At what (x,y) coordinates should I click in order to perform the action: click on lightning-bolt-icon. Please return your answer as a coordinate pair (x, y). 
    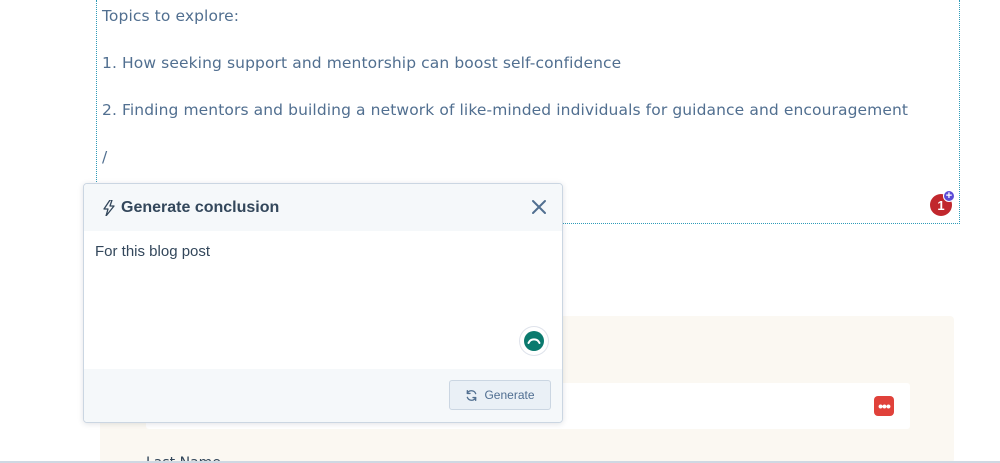
    Looking at the image, I should click on (109, 208).